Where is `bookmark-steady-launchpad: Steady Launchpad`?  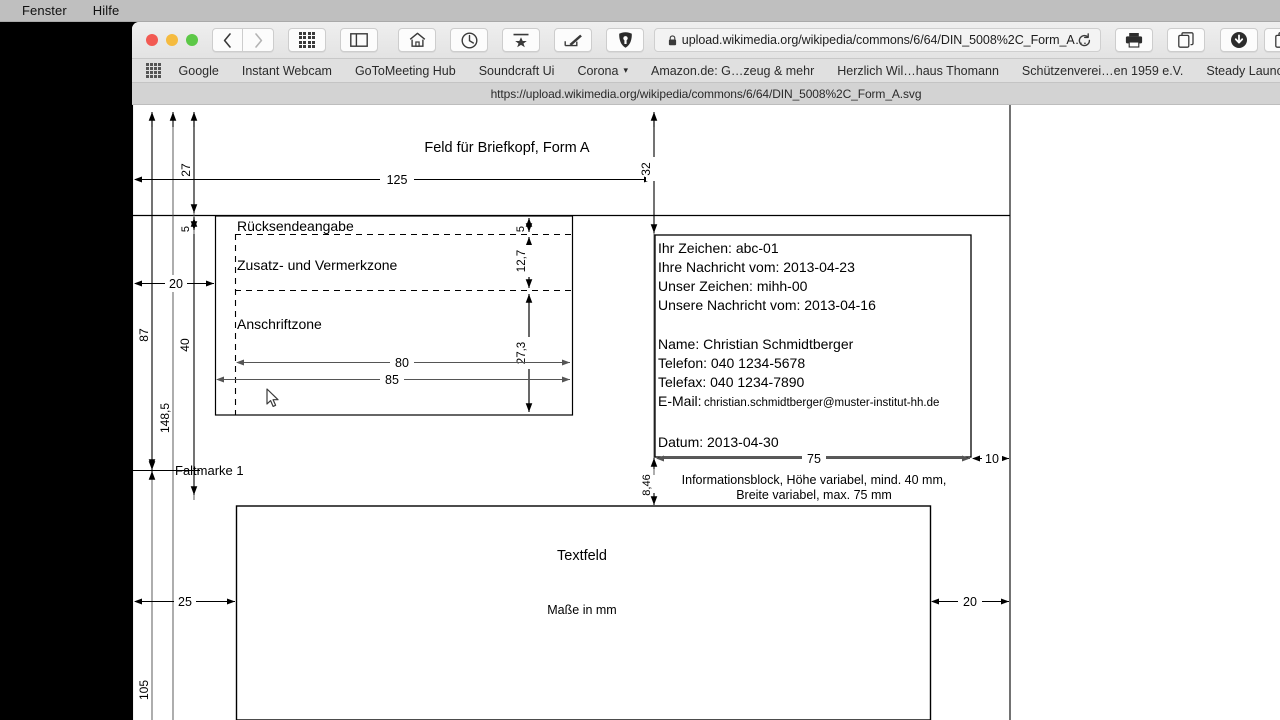
bookmark-steady-launchpad: Steady Launchpad is located at coordinates (1243, 71).